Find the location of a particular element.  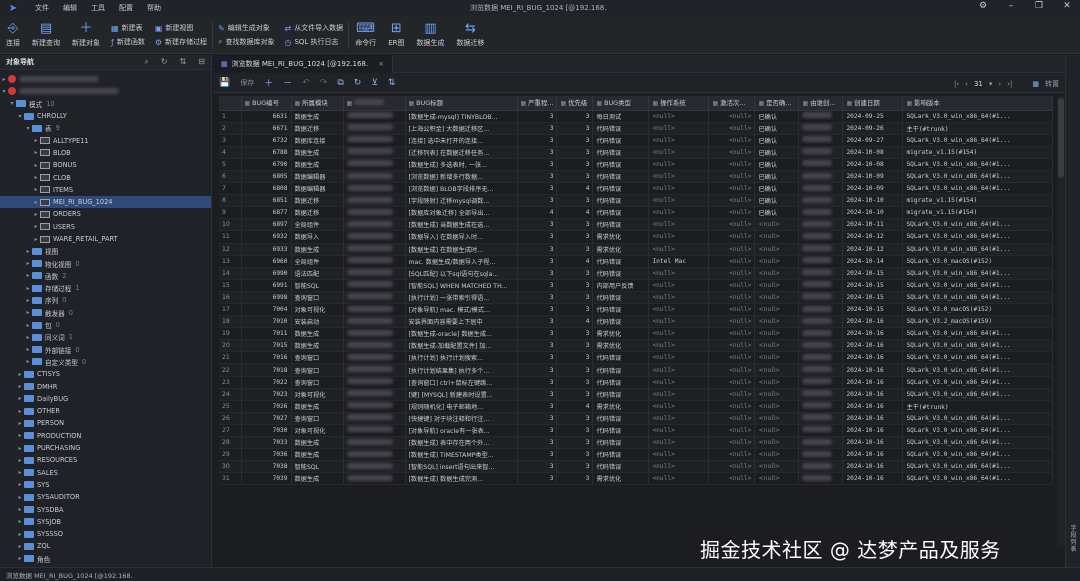

table-cell: 2024-10-15 is located at coordinates (873, 285).